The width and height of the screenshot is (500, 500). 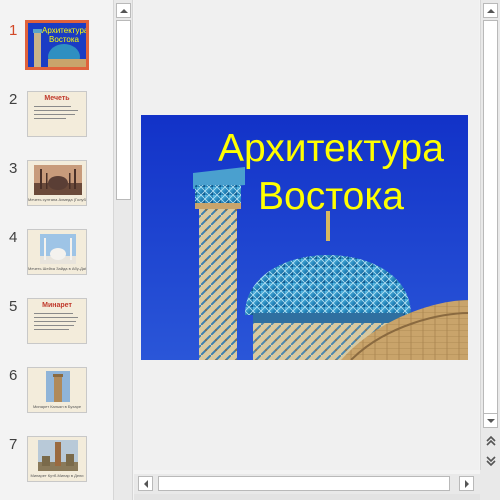 What do you see at coordinates (57, 475) in the screenshot?
I see `slide-7-caption: Минарет Кутб-Минар в Дели` at bounding box center [57, 475].